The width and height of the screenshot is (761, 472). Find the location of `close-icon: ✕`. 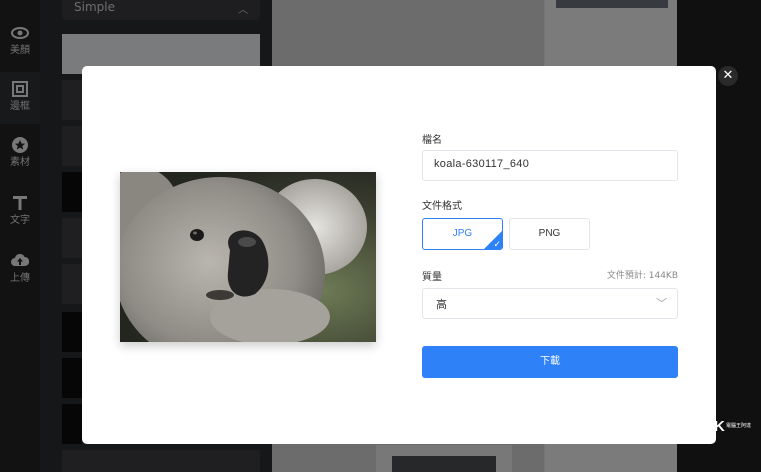

close-icon: ✕ is located at coordinates (728, 75).